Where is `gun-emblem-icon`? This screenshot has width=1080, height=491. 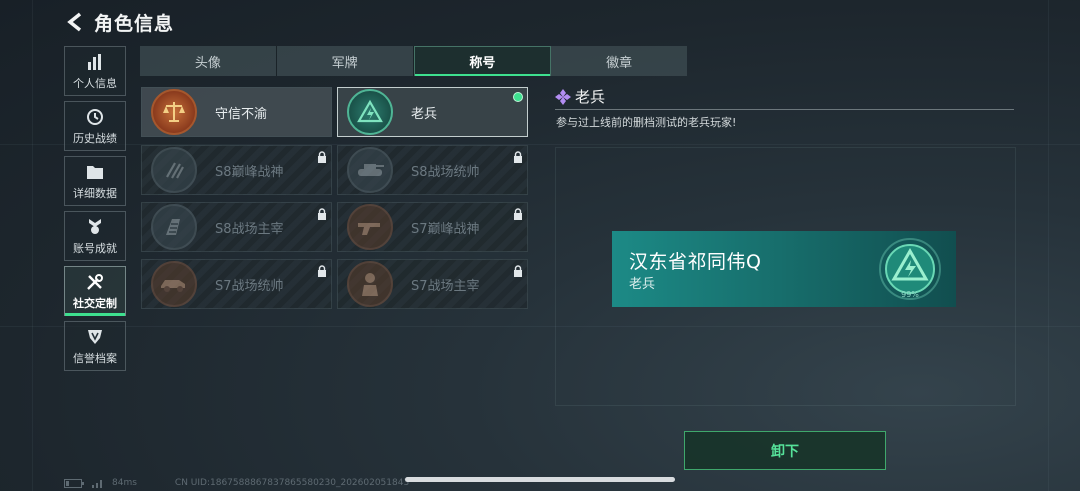
gun-emblem-icon is located at coordinates (370, 227).